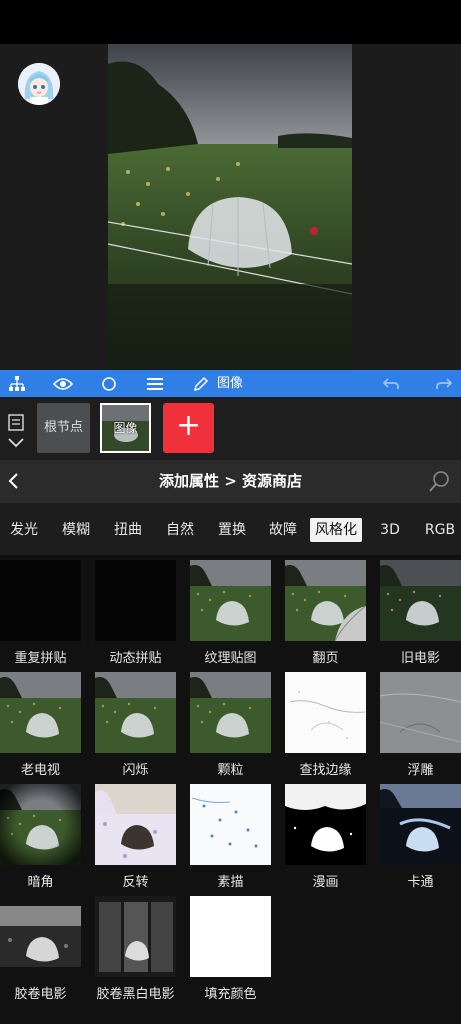 This screenshot has height=1024, width=461. I want to click on tab-displace: 置换, so click(232, 530).